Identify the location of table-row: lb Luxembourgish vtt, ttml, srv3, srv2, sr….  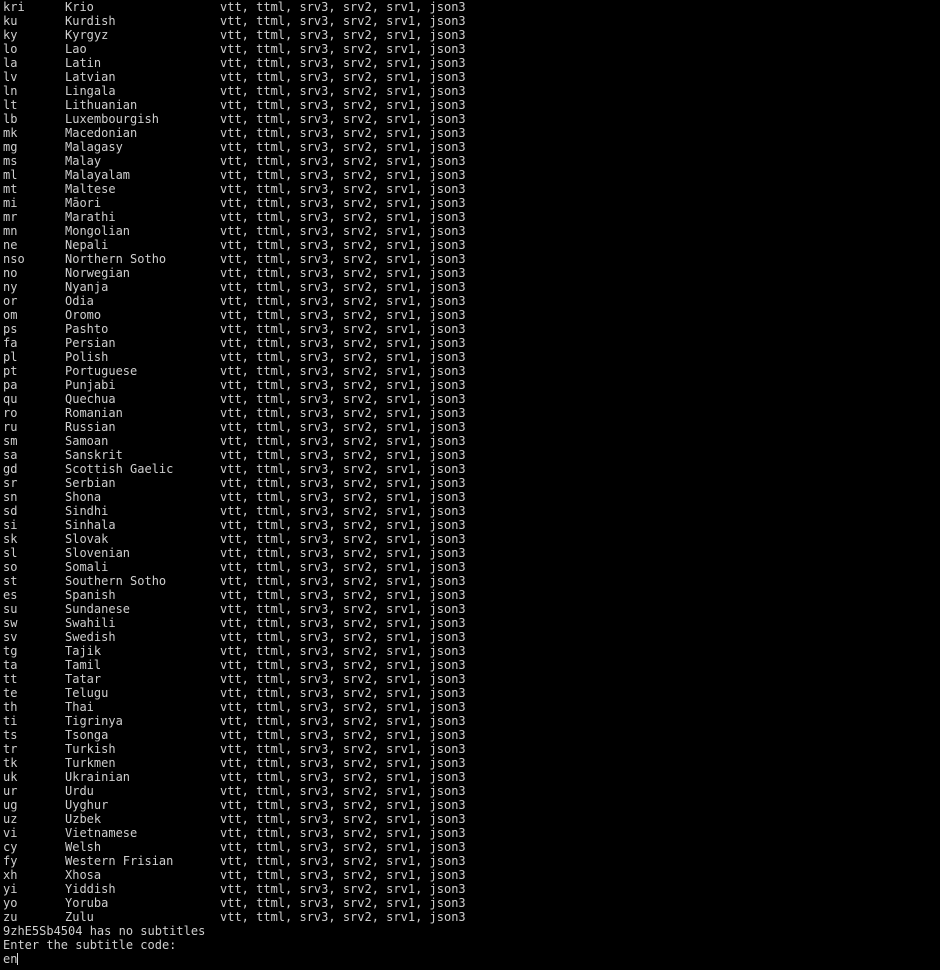
(471, 119).